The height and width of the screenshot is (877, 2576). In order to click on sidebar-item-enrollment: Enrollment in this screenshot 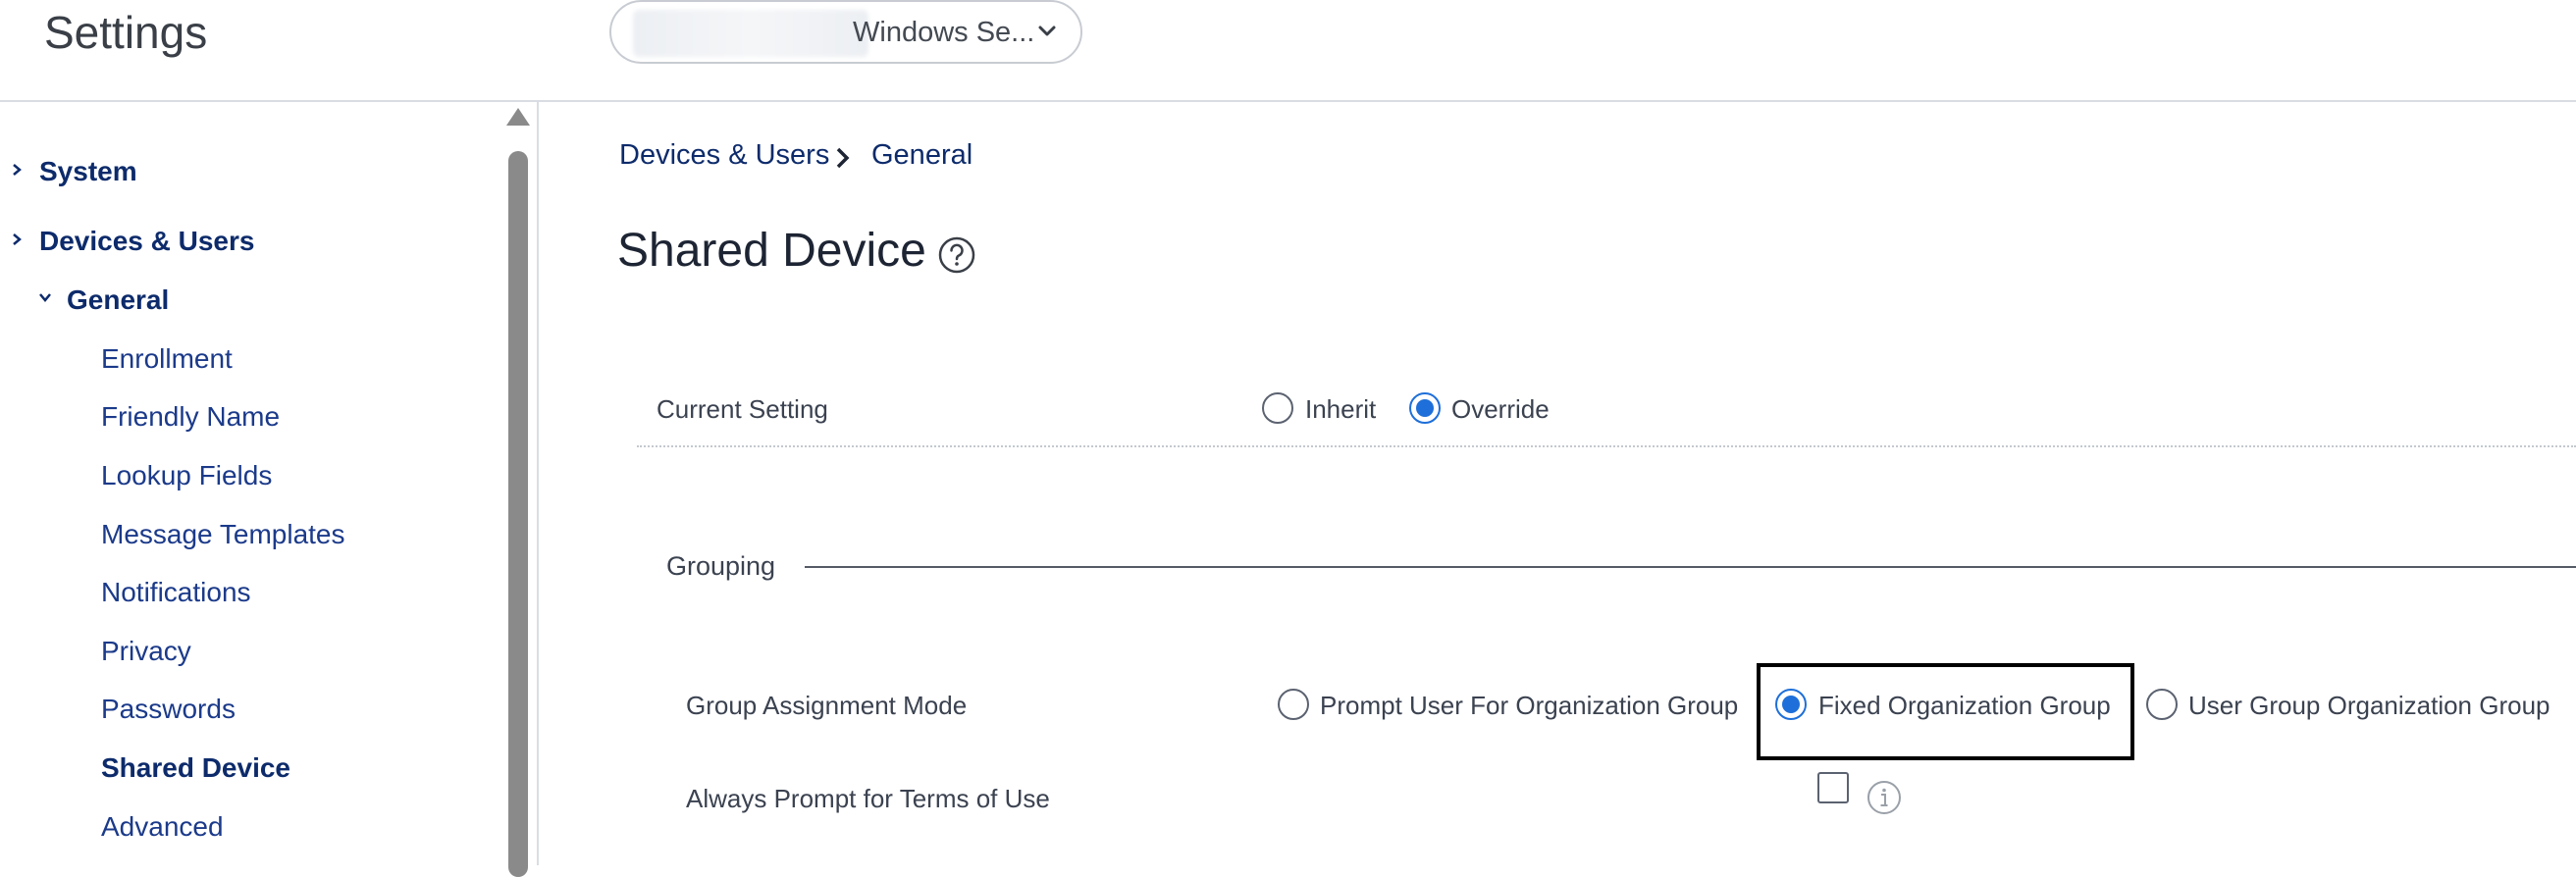, I will do `click(167, 359)`.